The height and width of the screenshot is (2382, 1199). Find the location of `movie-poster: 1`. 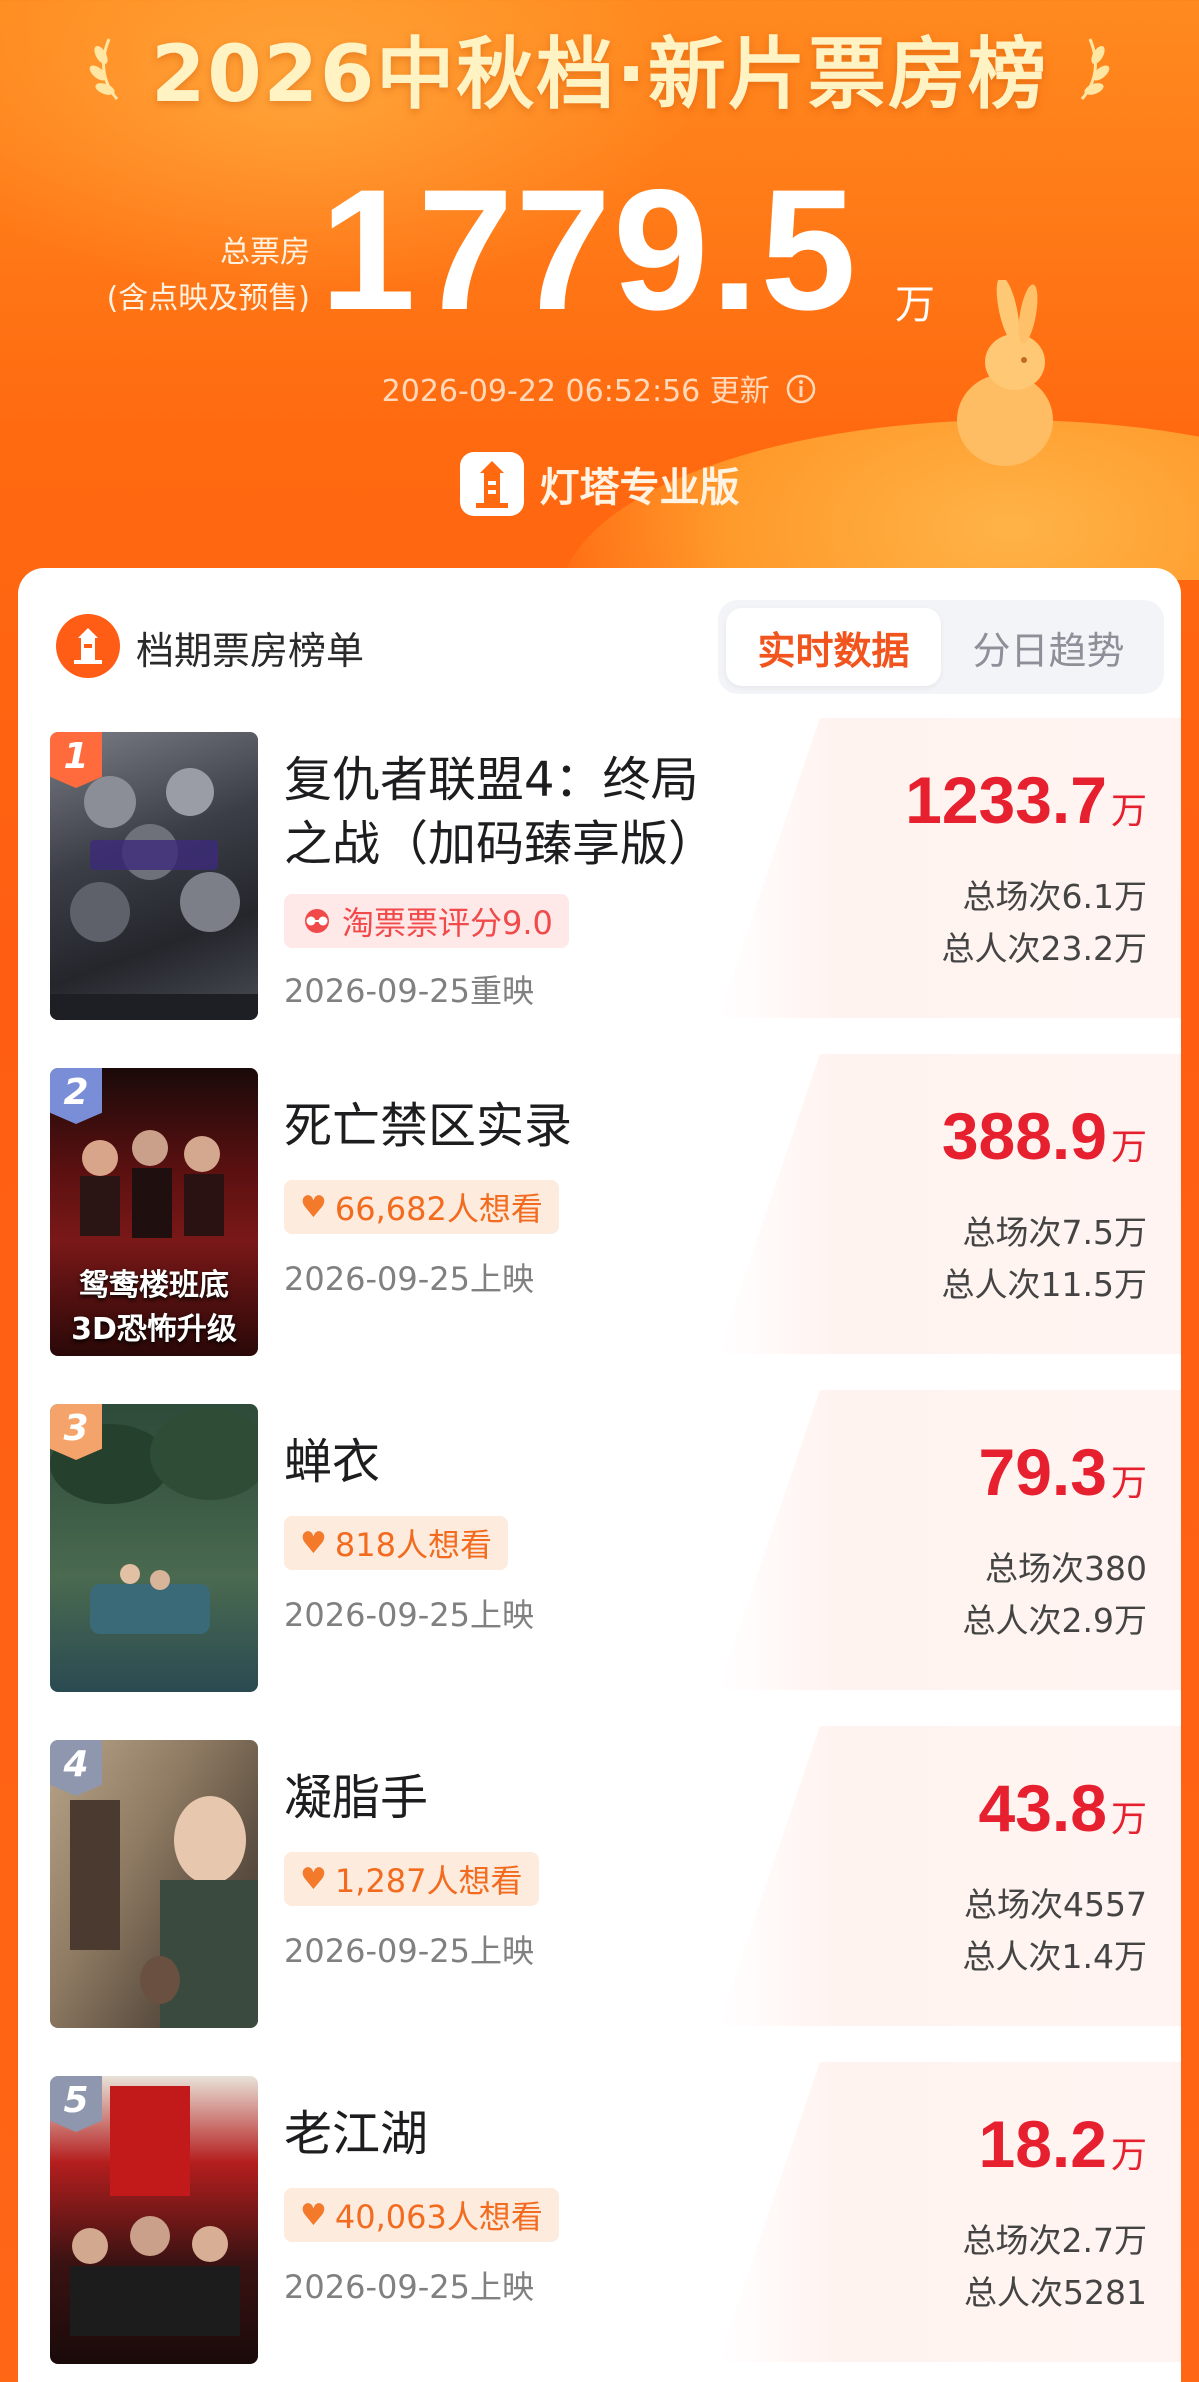

movie-poster: 1 is located at coordinates (154, 876).